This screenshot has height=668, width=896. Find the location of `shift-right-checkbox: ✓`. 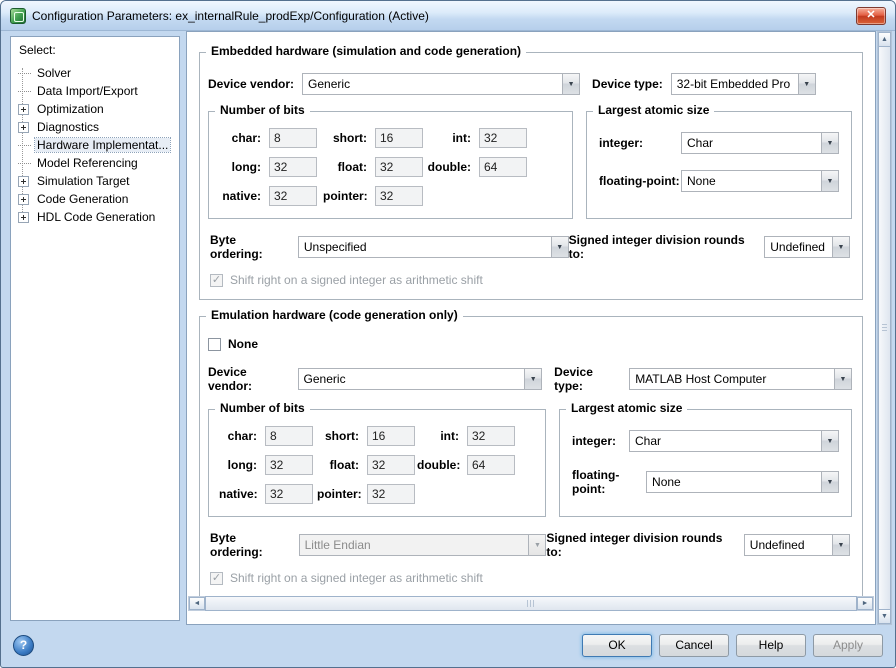

shift-right-checkbox: ✓ is located at coordinates (216, 280).